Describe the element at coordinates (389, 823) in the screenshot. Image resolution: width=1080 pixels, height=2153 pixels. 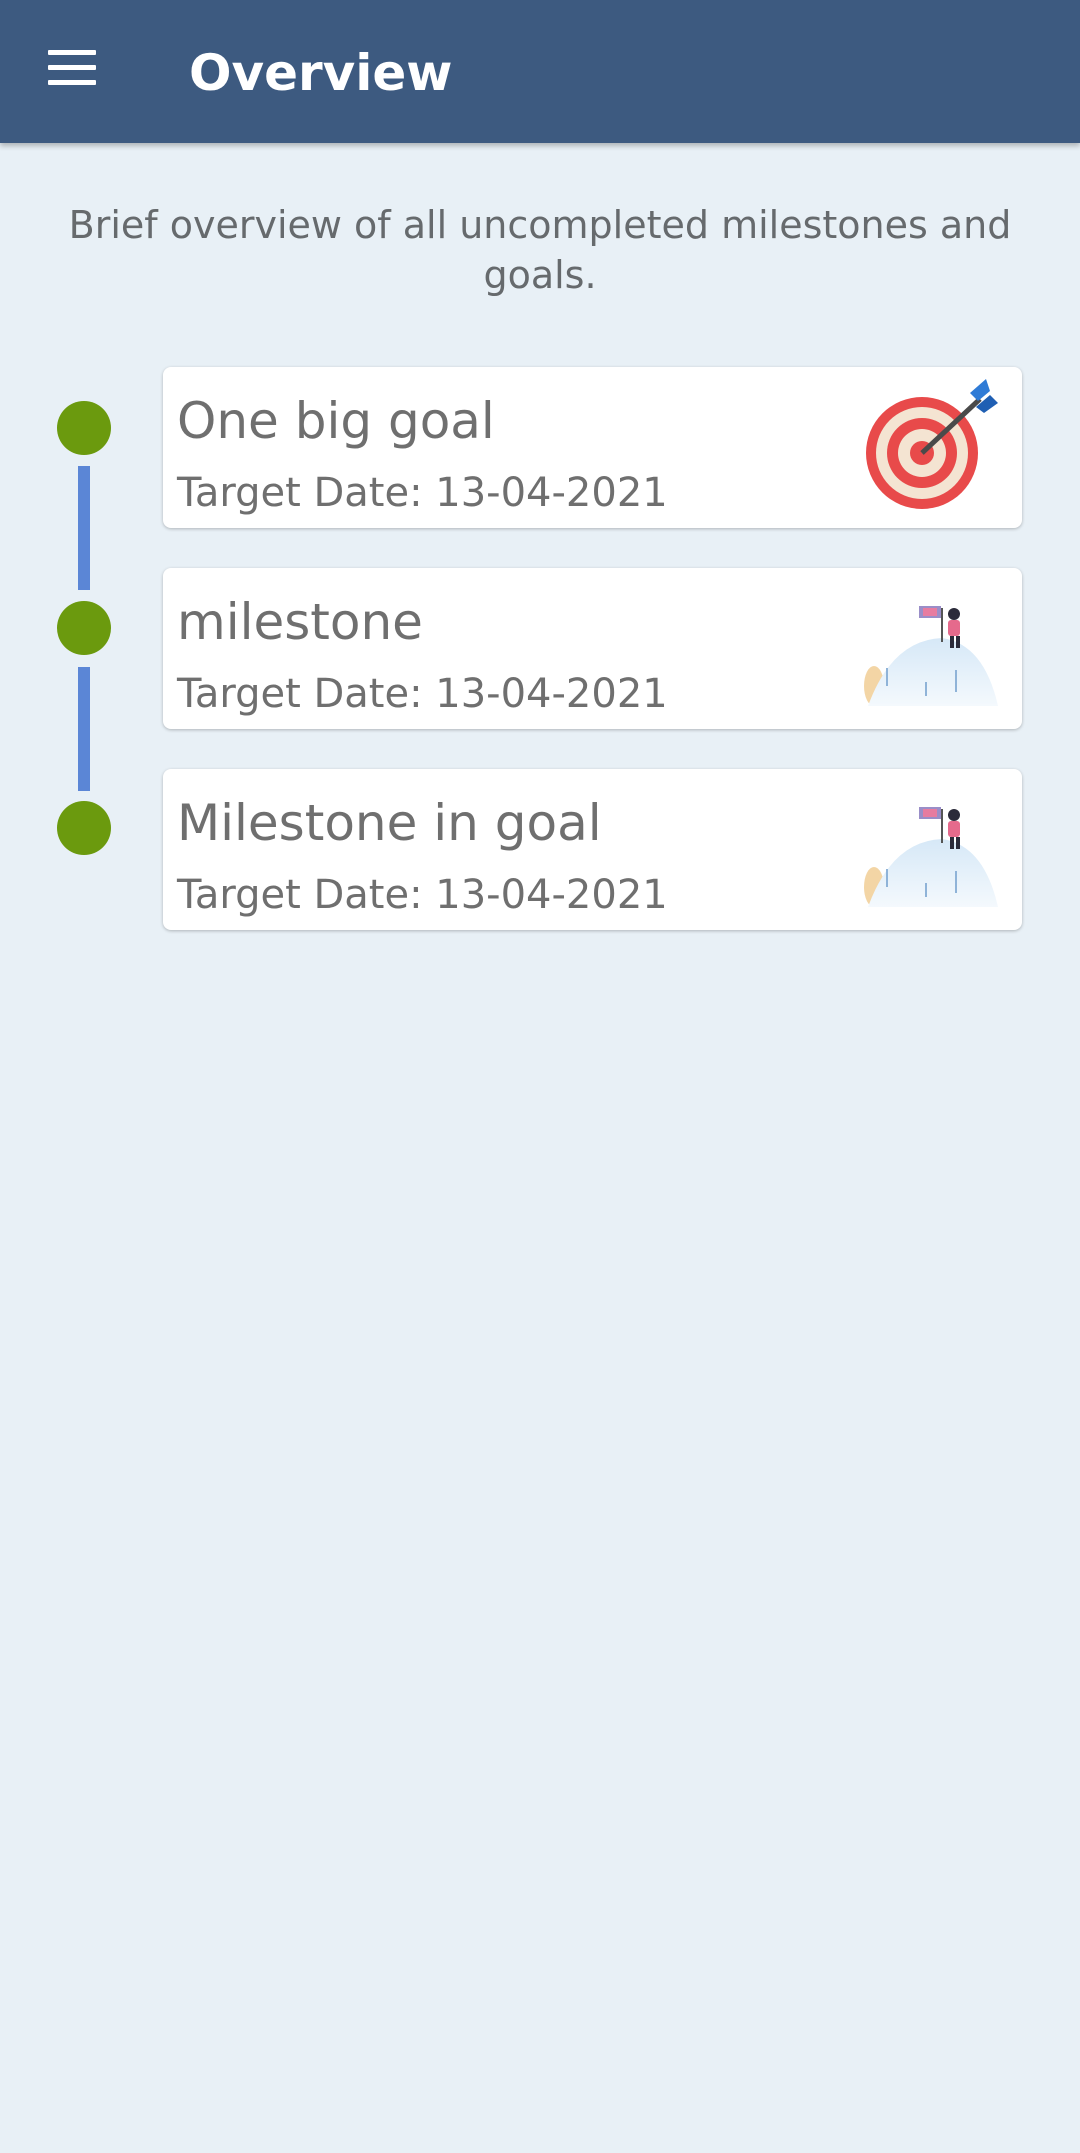
I see `card-title: Milestone in goal` at that location.